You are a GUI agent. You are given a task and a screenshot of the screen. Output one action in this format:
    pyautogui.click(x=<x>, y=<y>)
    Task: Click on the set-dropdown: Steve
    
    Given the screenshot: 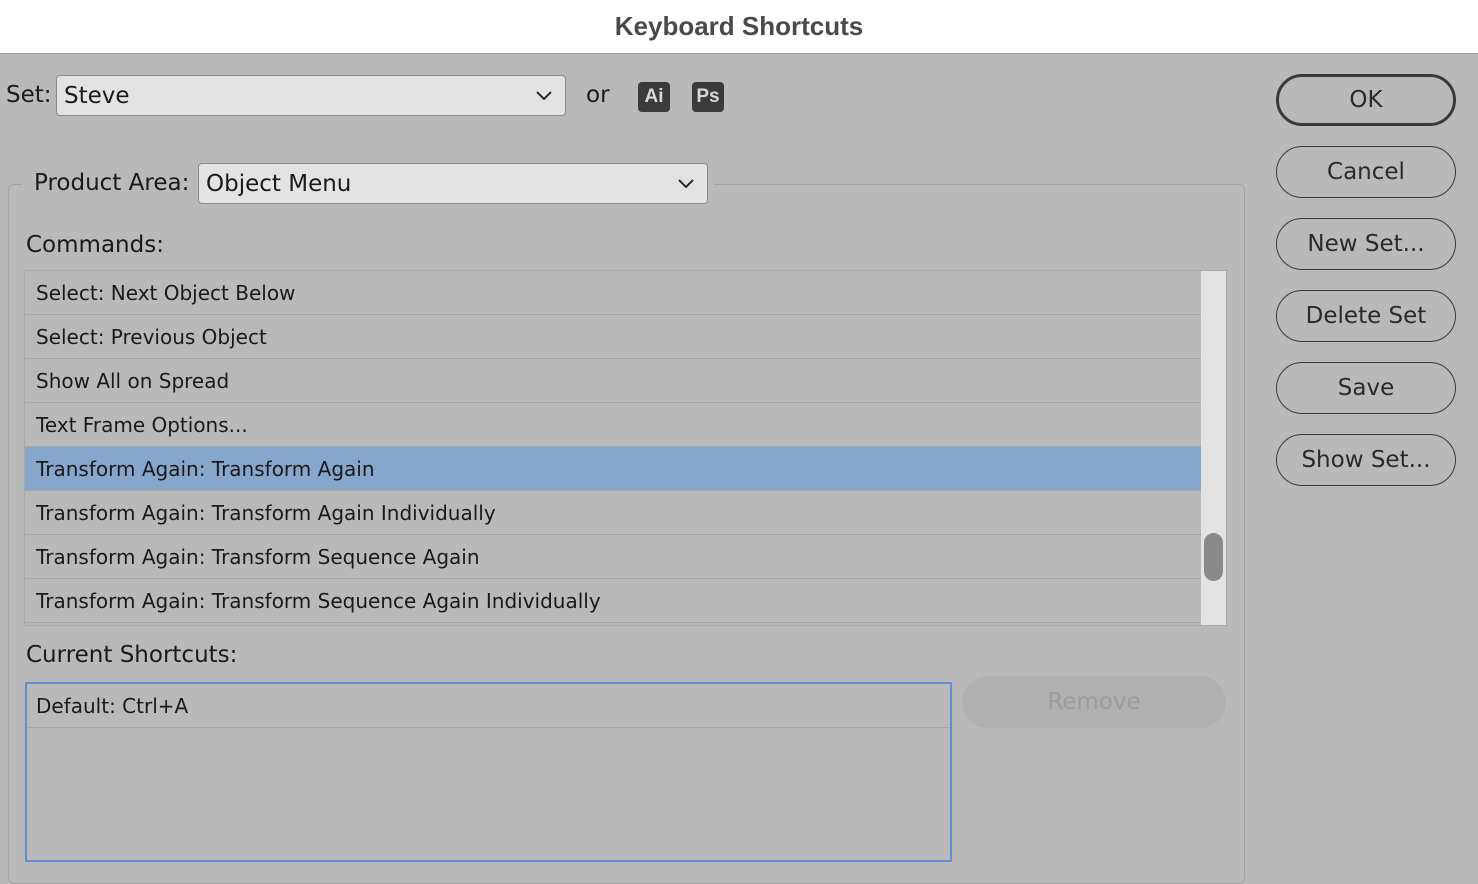 What is the action you would take?
    pyautogui.click(x=311, y=95)
    